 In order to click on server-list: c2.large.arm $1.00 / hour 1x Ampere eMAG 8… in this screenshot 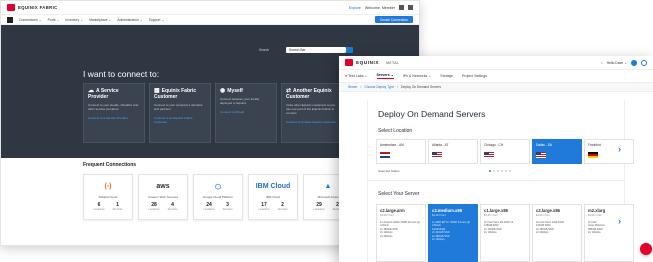, I will do `click(505, 233)`.